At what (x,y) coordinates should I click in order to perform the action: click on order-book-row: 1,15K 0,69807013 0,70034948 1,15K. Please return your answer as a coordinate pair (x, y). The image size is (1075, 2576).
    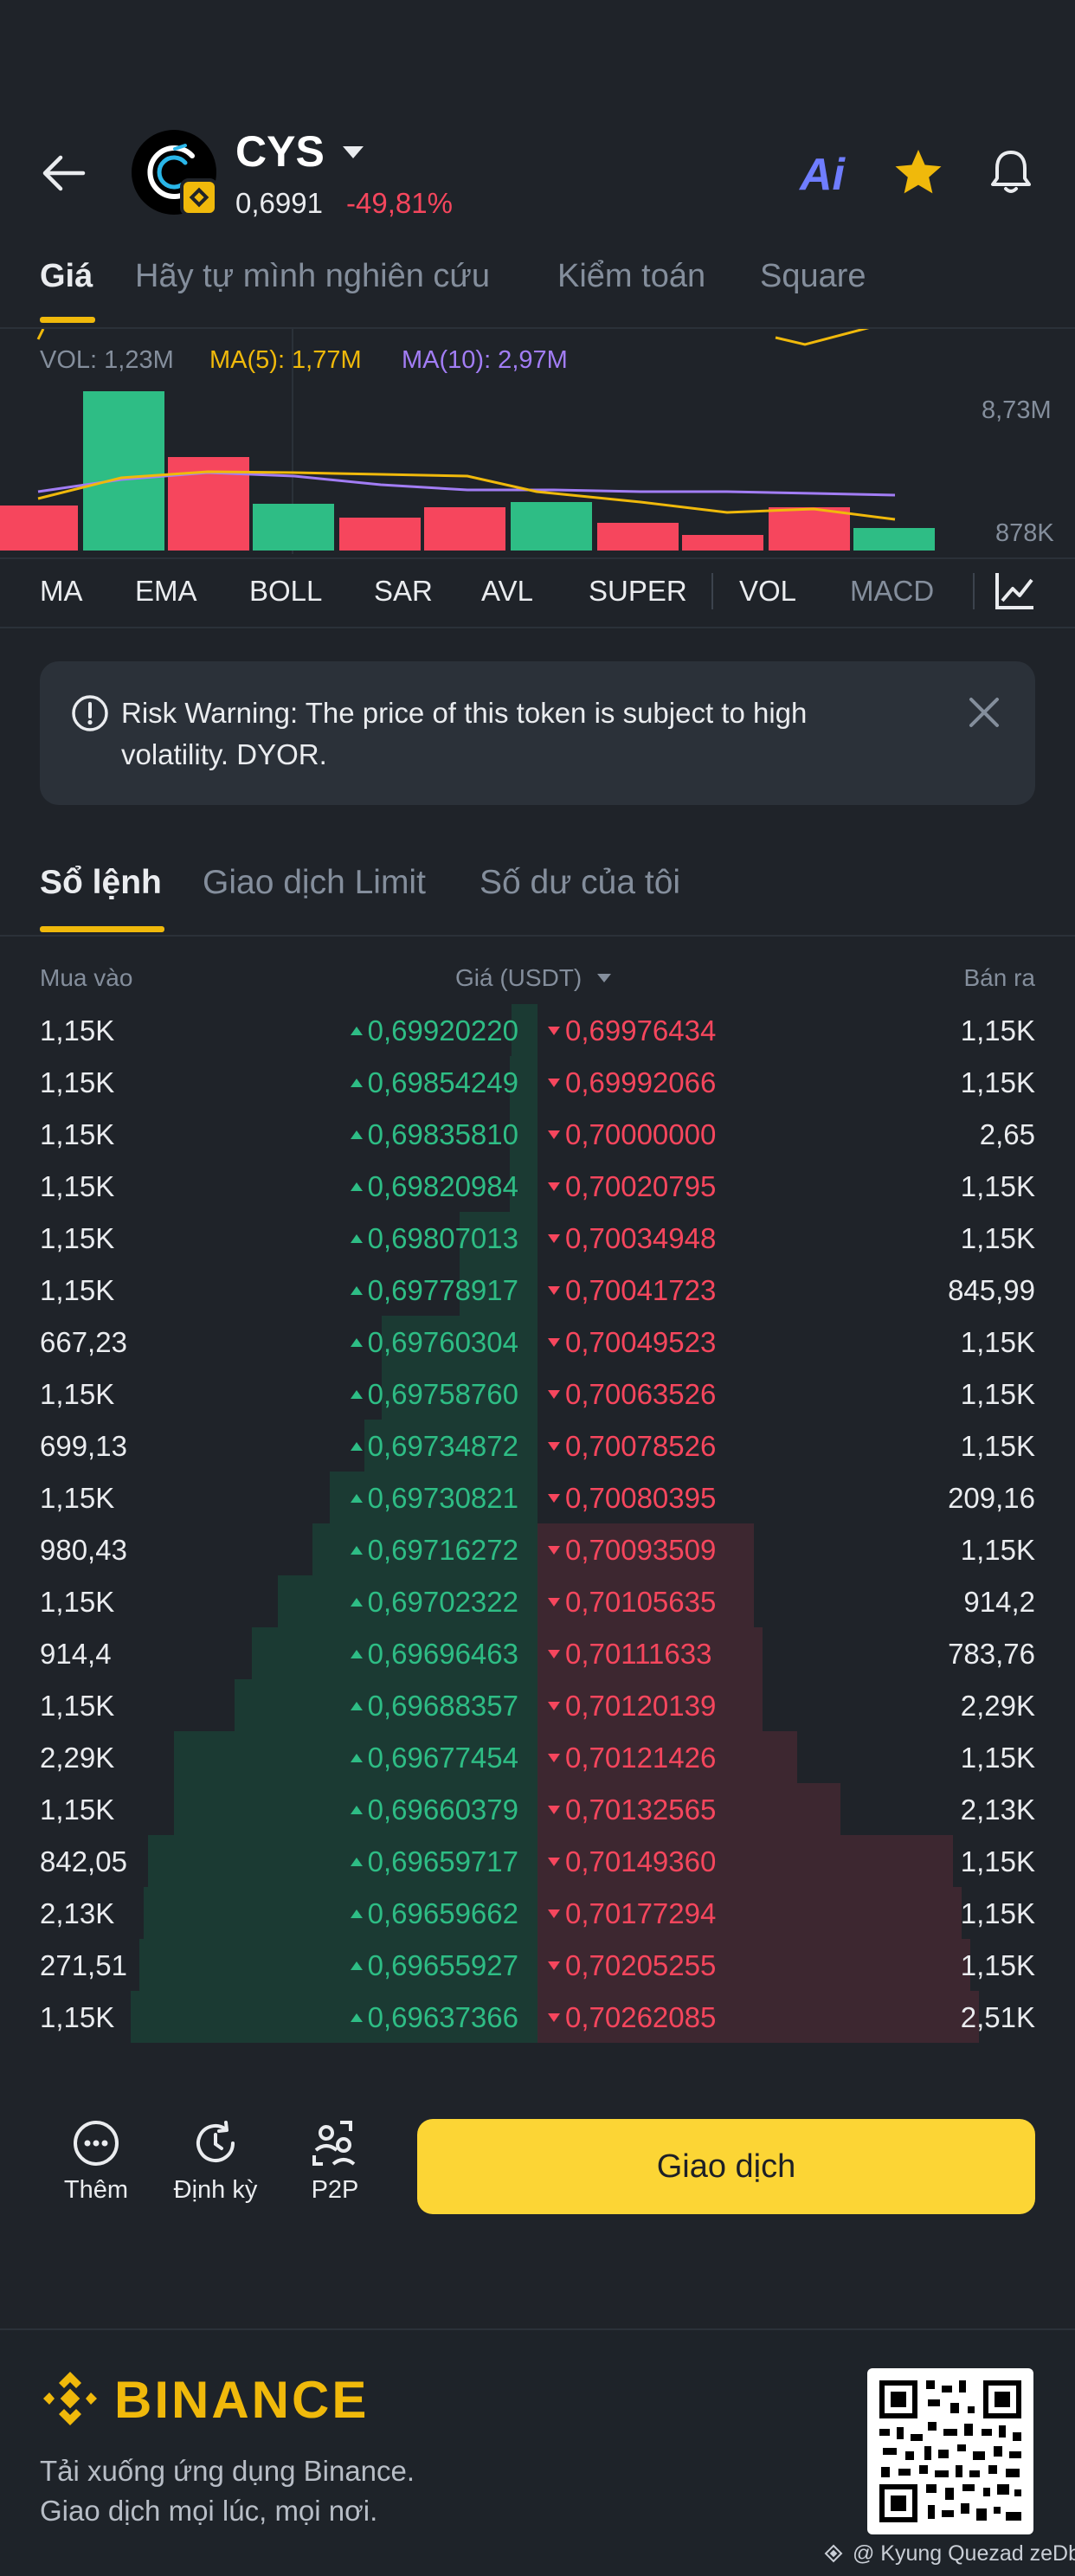
    Looking at the image, I should click on (537, 1238).